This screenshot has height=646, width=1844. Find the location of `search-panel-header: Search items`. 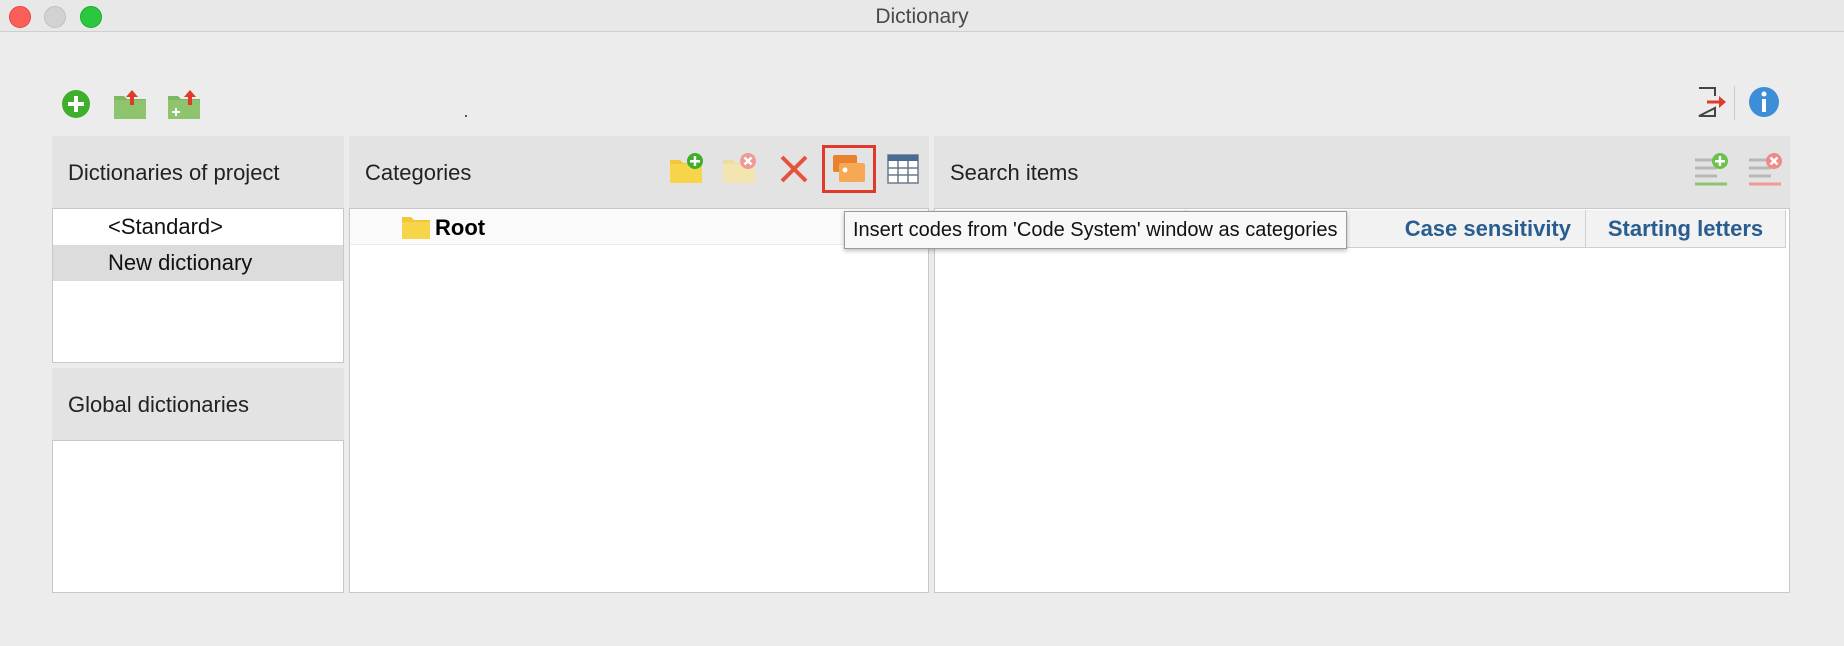

search-panel-header: Search items is located at coordinates (1362, 172).